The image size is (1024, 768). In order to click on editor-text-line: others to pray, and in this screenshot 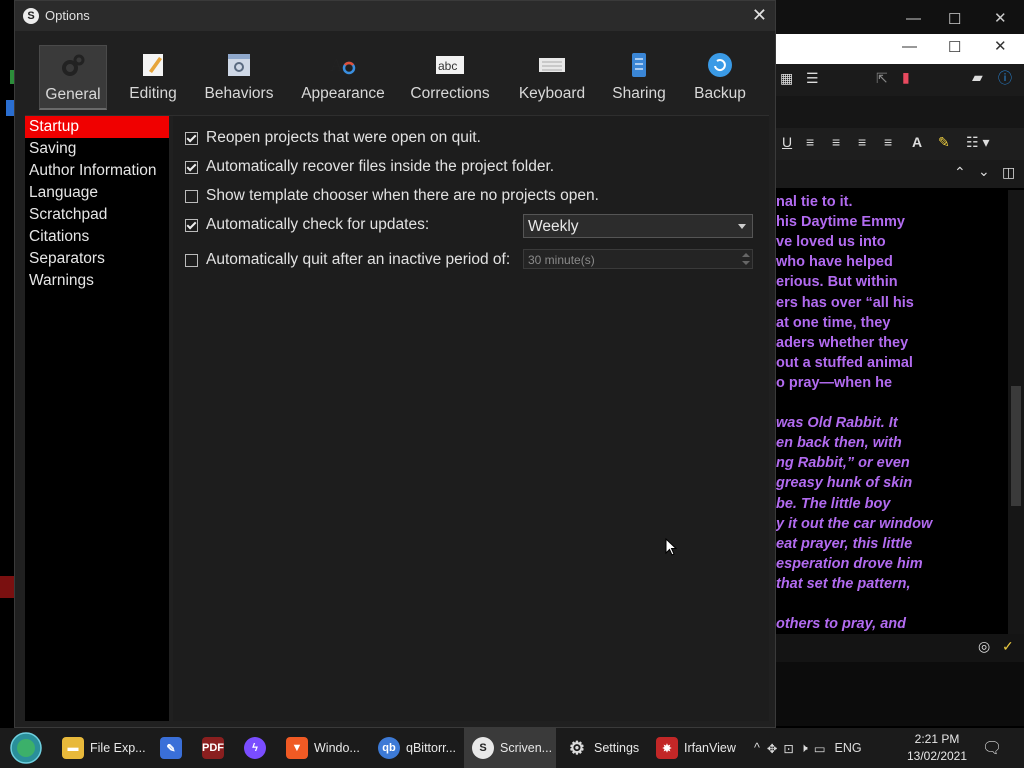, I will do `click(841, 624)`.